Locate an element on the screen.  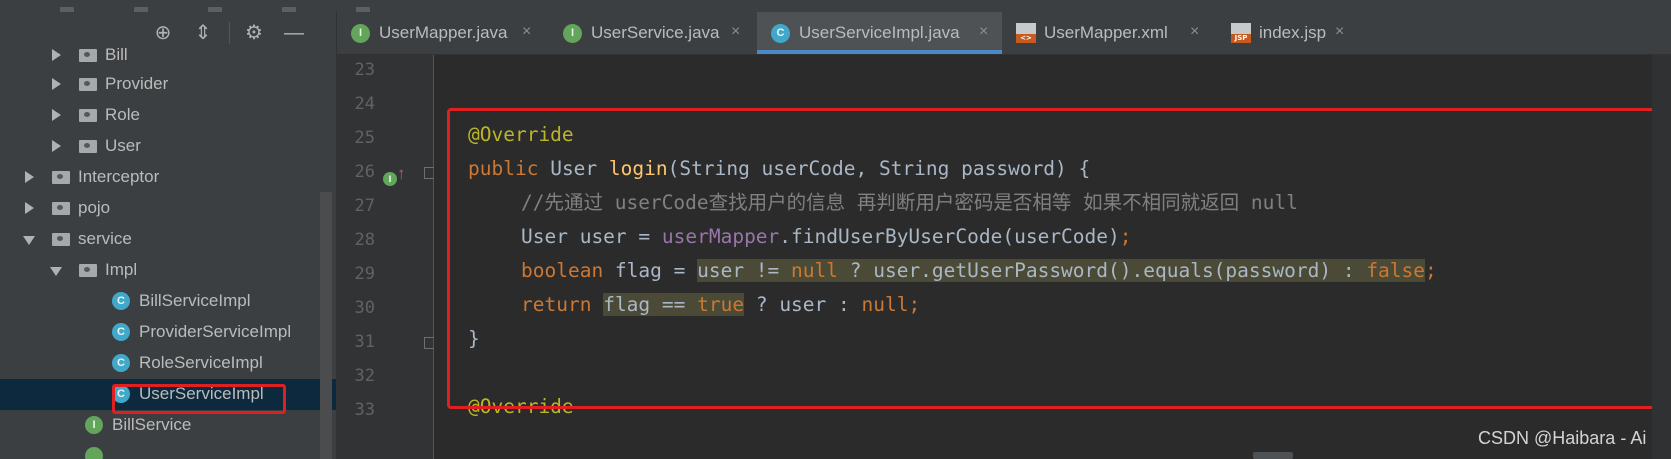
tree-item-label: pojo is located at coordinates (94, 207).